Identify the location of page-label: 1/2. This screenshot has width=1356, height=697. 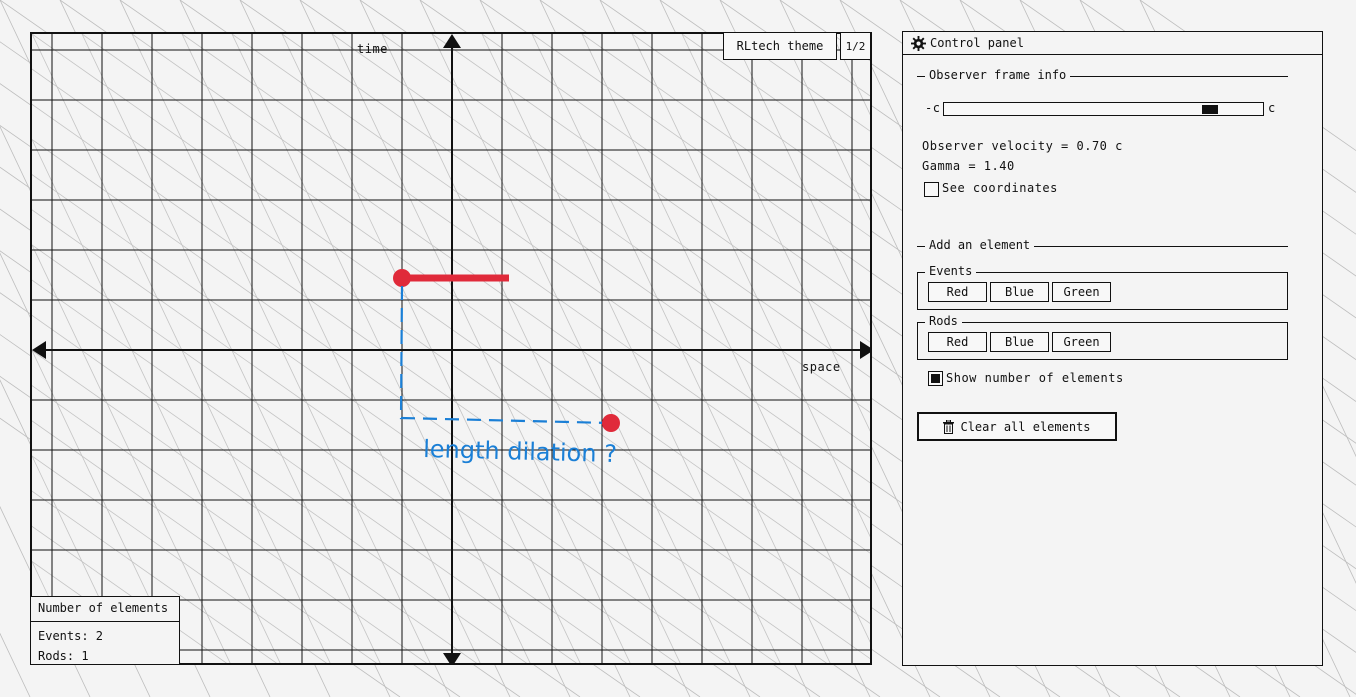
(855, 46).